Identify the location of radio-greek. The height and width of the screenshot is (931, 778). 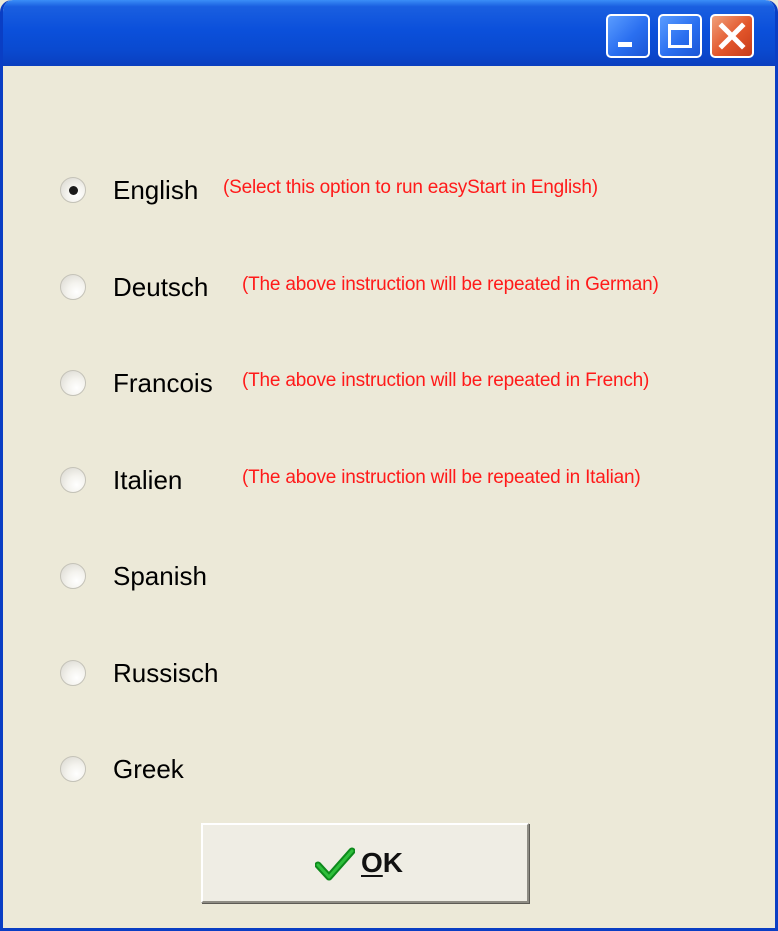
(73, 769).